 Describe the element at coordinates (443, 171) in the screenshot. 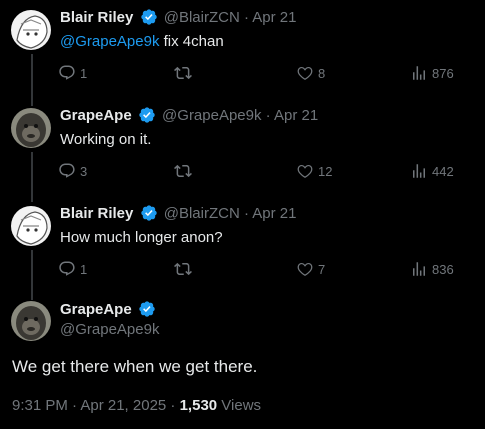

I see `views-count: 442` at that location.